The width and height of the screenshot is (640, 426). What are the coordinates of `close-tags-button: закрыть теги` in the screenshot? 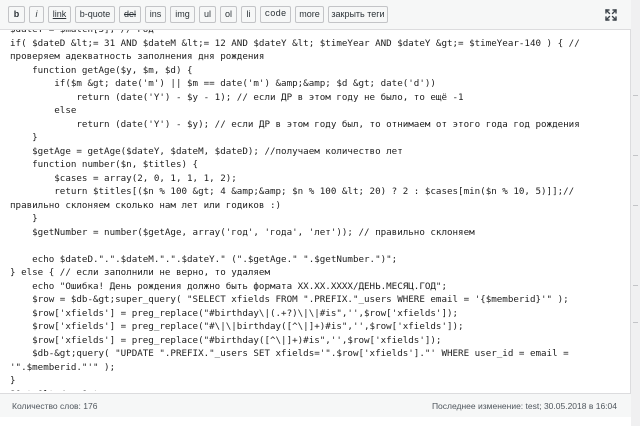 It's located at (358, 14).